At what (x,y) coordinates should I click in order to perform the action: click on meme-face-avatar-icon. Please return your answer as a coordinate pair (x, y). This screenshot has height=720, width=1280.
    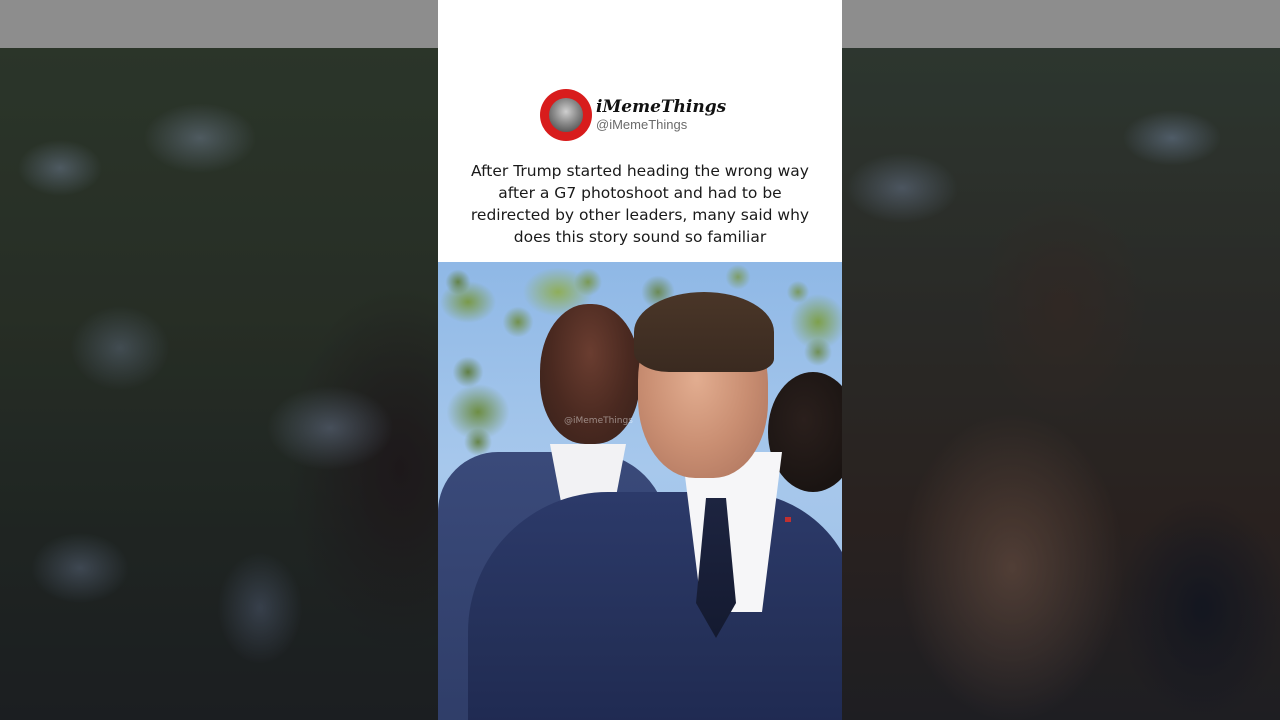
    Looking at the image, I should click on (566, 115).